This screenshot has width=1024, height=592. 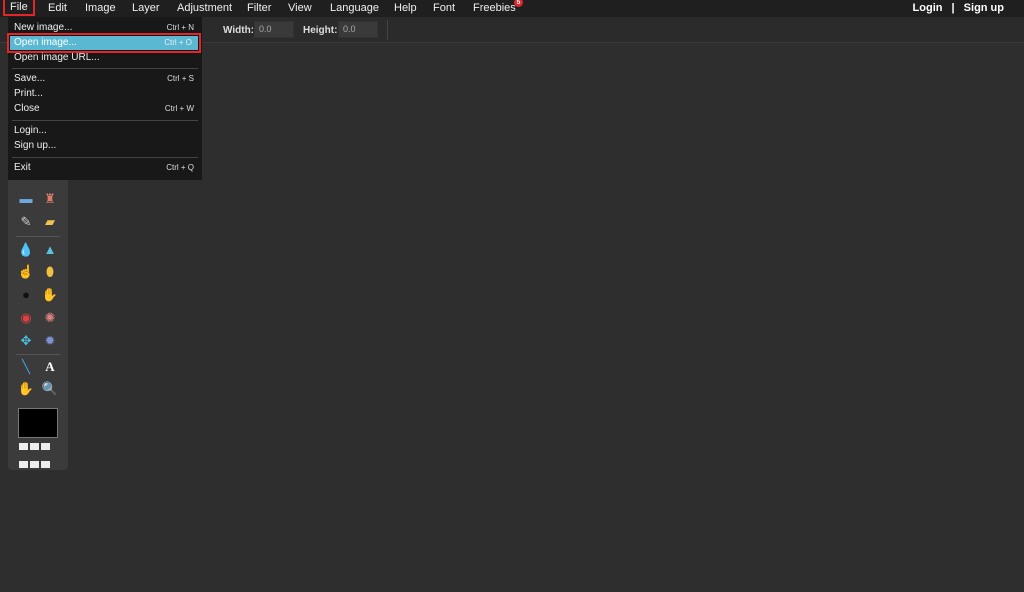 What do you see at coordinates (26, 341) in the screenshot?
I see `pinch-icon: ✥` at bounding box center [26, 341].